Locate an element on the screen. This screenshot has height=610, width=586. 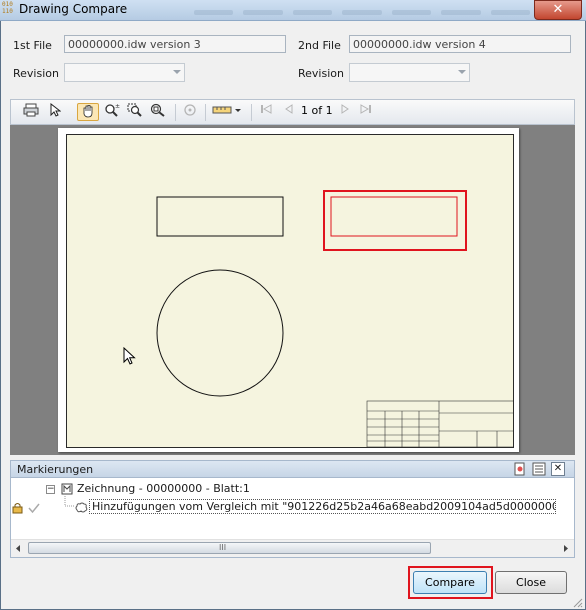
markups-panel-title: Markierungen is located at coordinates (55, 469).